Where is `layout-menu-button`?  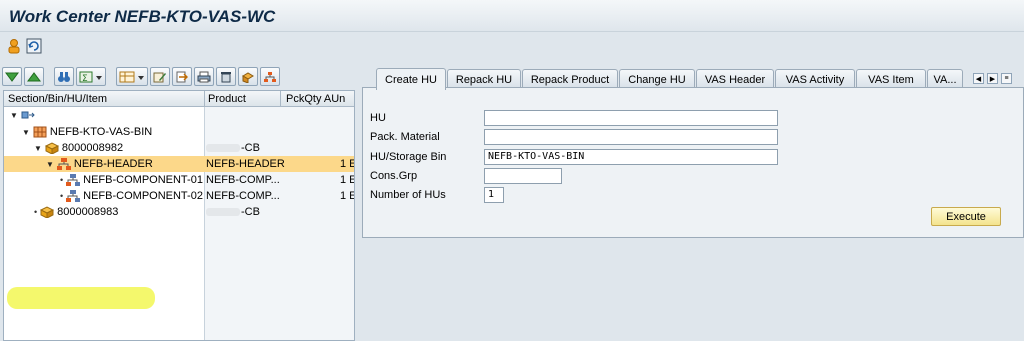
layout-menu-button is located at coordinates (132, 76).